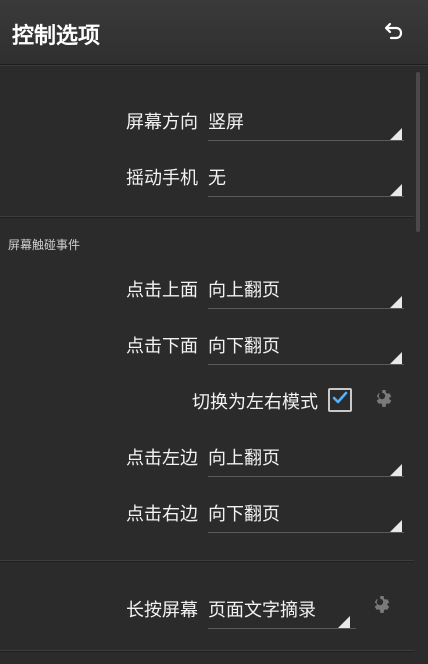 The image size is (428, 664). What do you see at coordinates (207, 611) in the screenshot?
I see `long-press-row: 长按屏幕 页面文字摘录` at bounding box center [207, 611].